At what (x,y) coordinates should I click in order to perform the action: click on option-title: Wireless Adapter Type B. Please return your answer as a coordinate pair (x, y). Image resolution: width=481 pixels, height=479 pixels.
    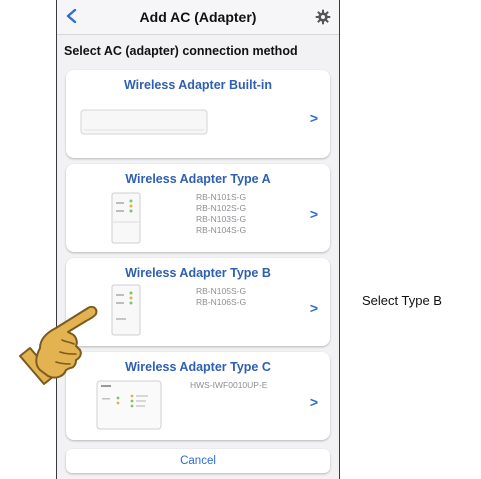
    Looking at the image, I should click on (198, 273).